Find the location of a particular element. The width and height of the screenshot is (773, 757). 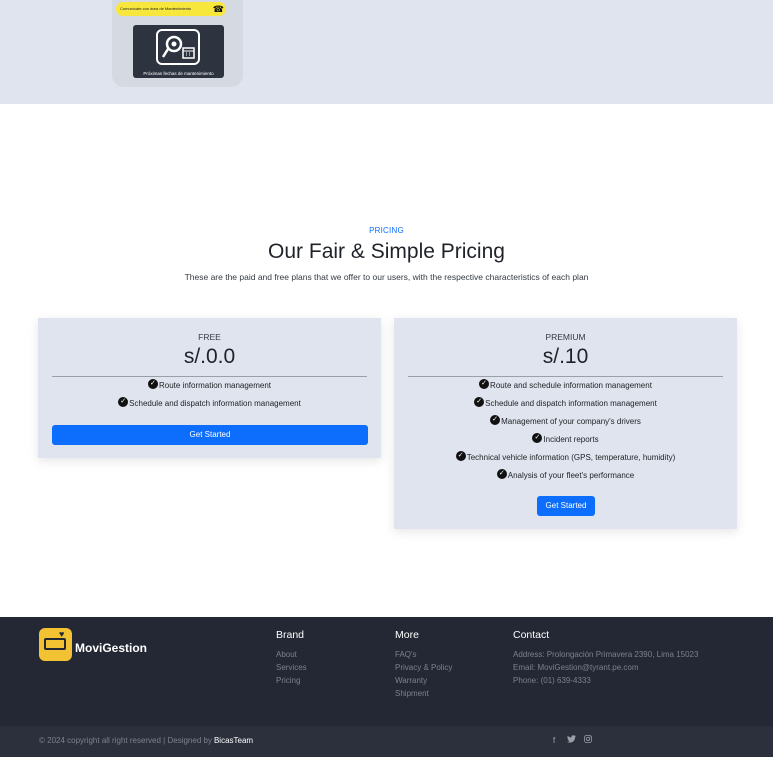

column-title: Brand is located at coordinates (290, 635).